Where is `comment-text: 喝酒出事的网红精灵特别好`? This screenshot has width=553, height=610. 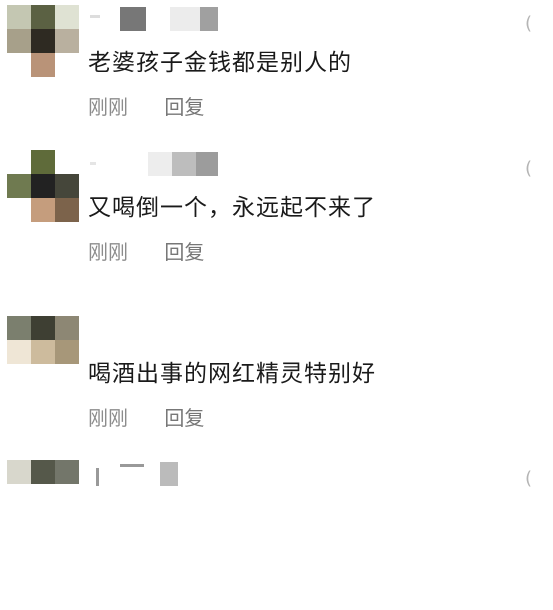 comment-text: 喝酒出事的网红精灵特别好 is located at coordinates (232, 374).